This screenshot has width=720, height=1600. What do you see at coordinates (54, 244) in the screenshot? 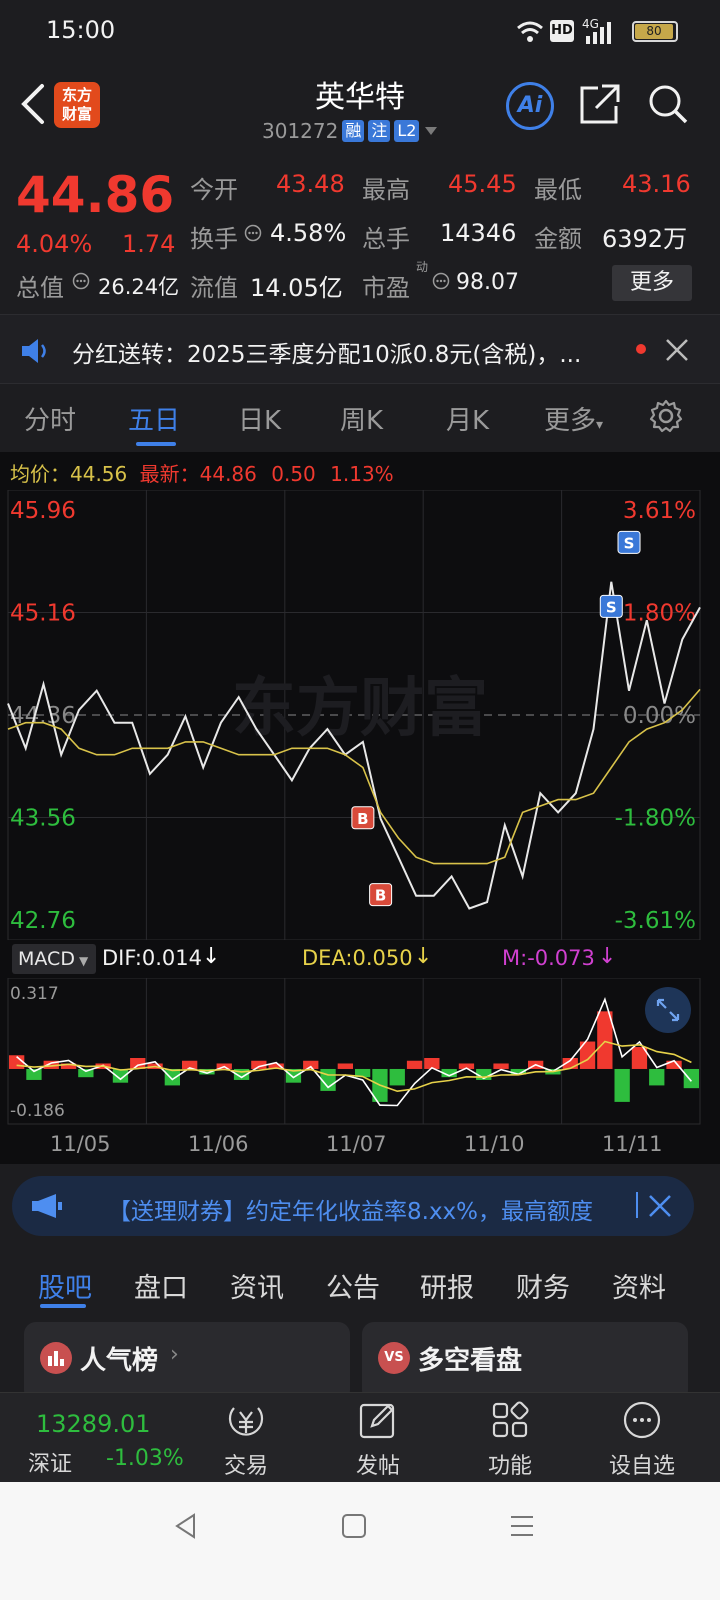
I see `change-percent: 4.04%` at bounding box center [54, 244].